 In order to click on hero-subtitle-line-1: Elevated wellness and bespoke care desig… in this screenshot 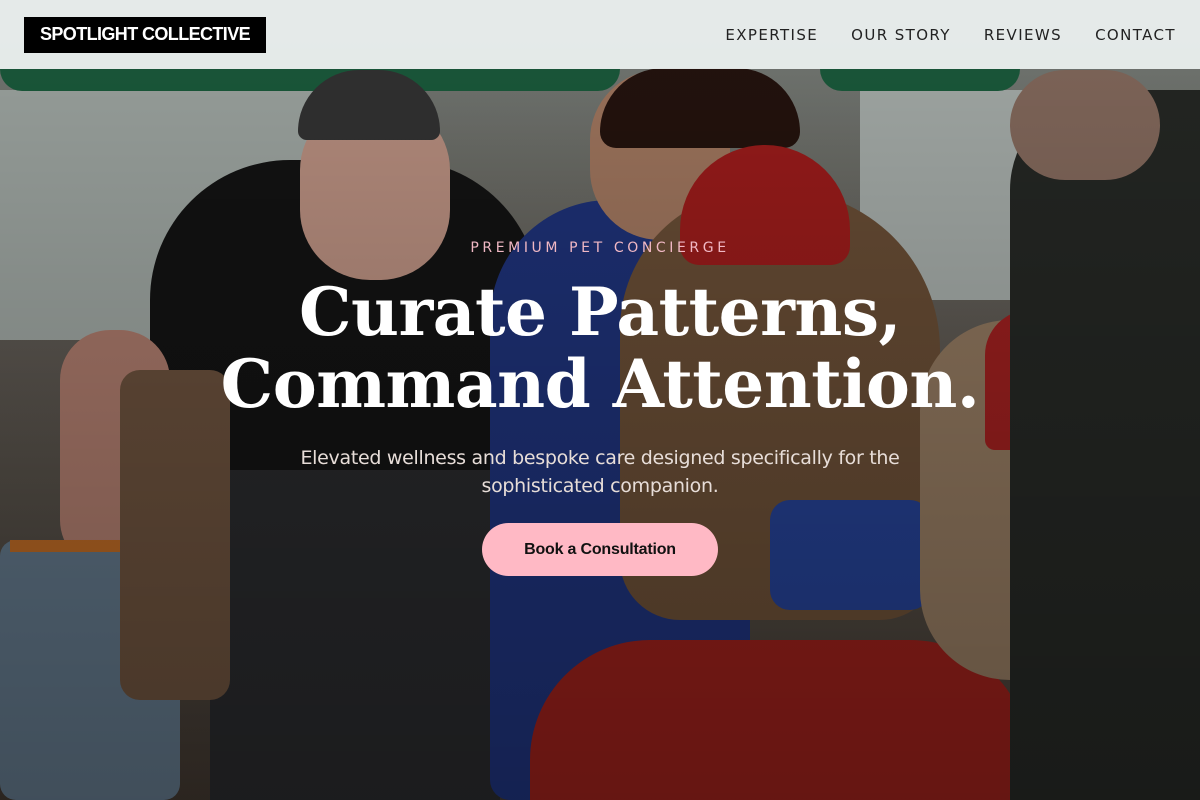, I will do `click(600, 458)`.